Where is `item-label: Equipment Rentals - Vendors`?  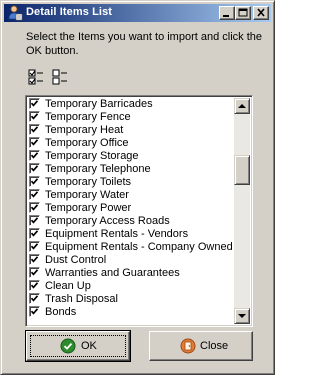
item-label: Equipment Rentals - Vendors is located at coordinates (117, 234).